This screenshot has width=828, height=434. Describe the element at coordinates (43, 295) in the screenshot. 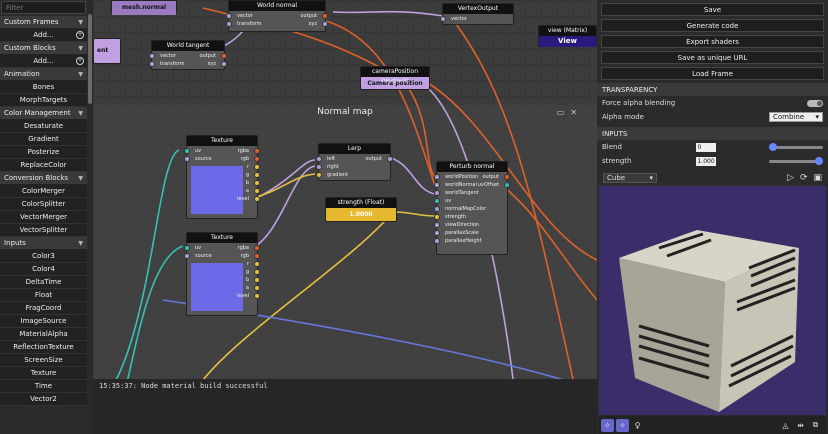

I see `block-item-float: Float` at that location.